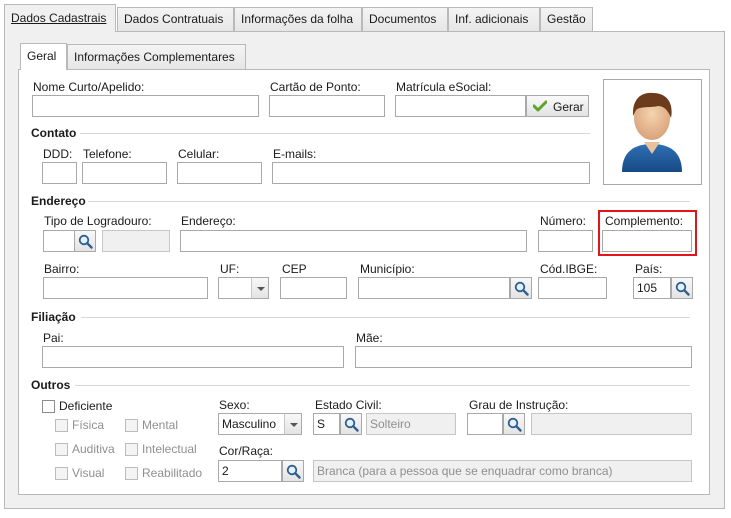 This screenshot has height=518, width=731. Describe the element at coordinates (649, 269) in the screenshot. I see `pais-label: País:` at that location.